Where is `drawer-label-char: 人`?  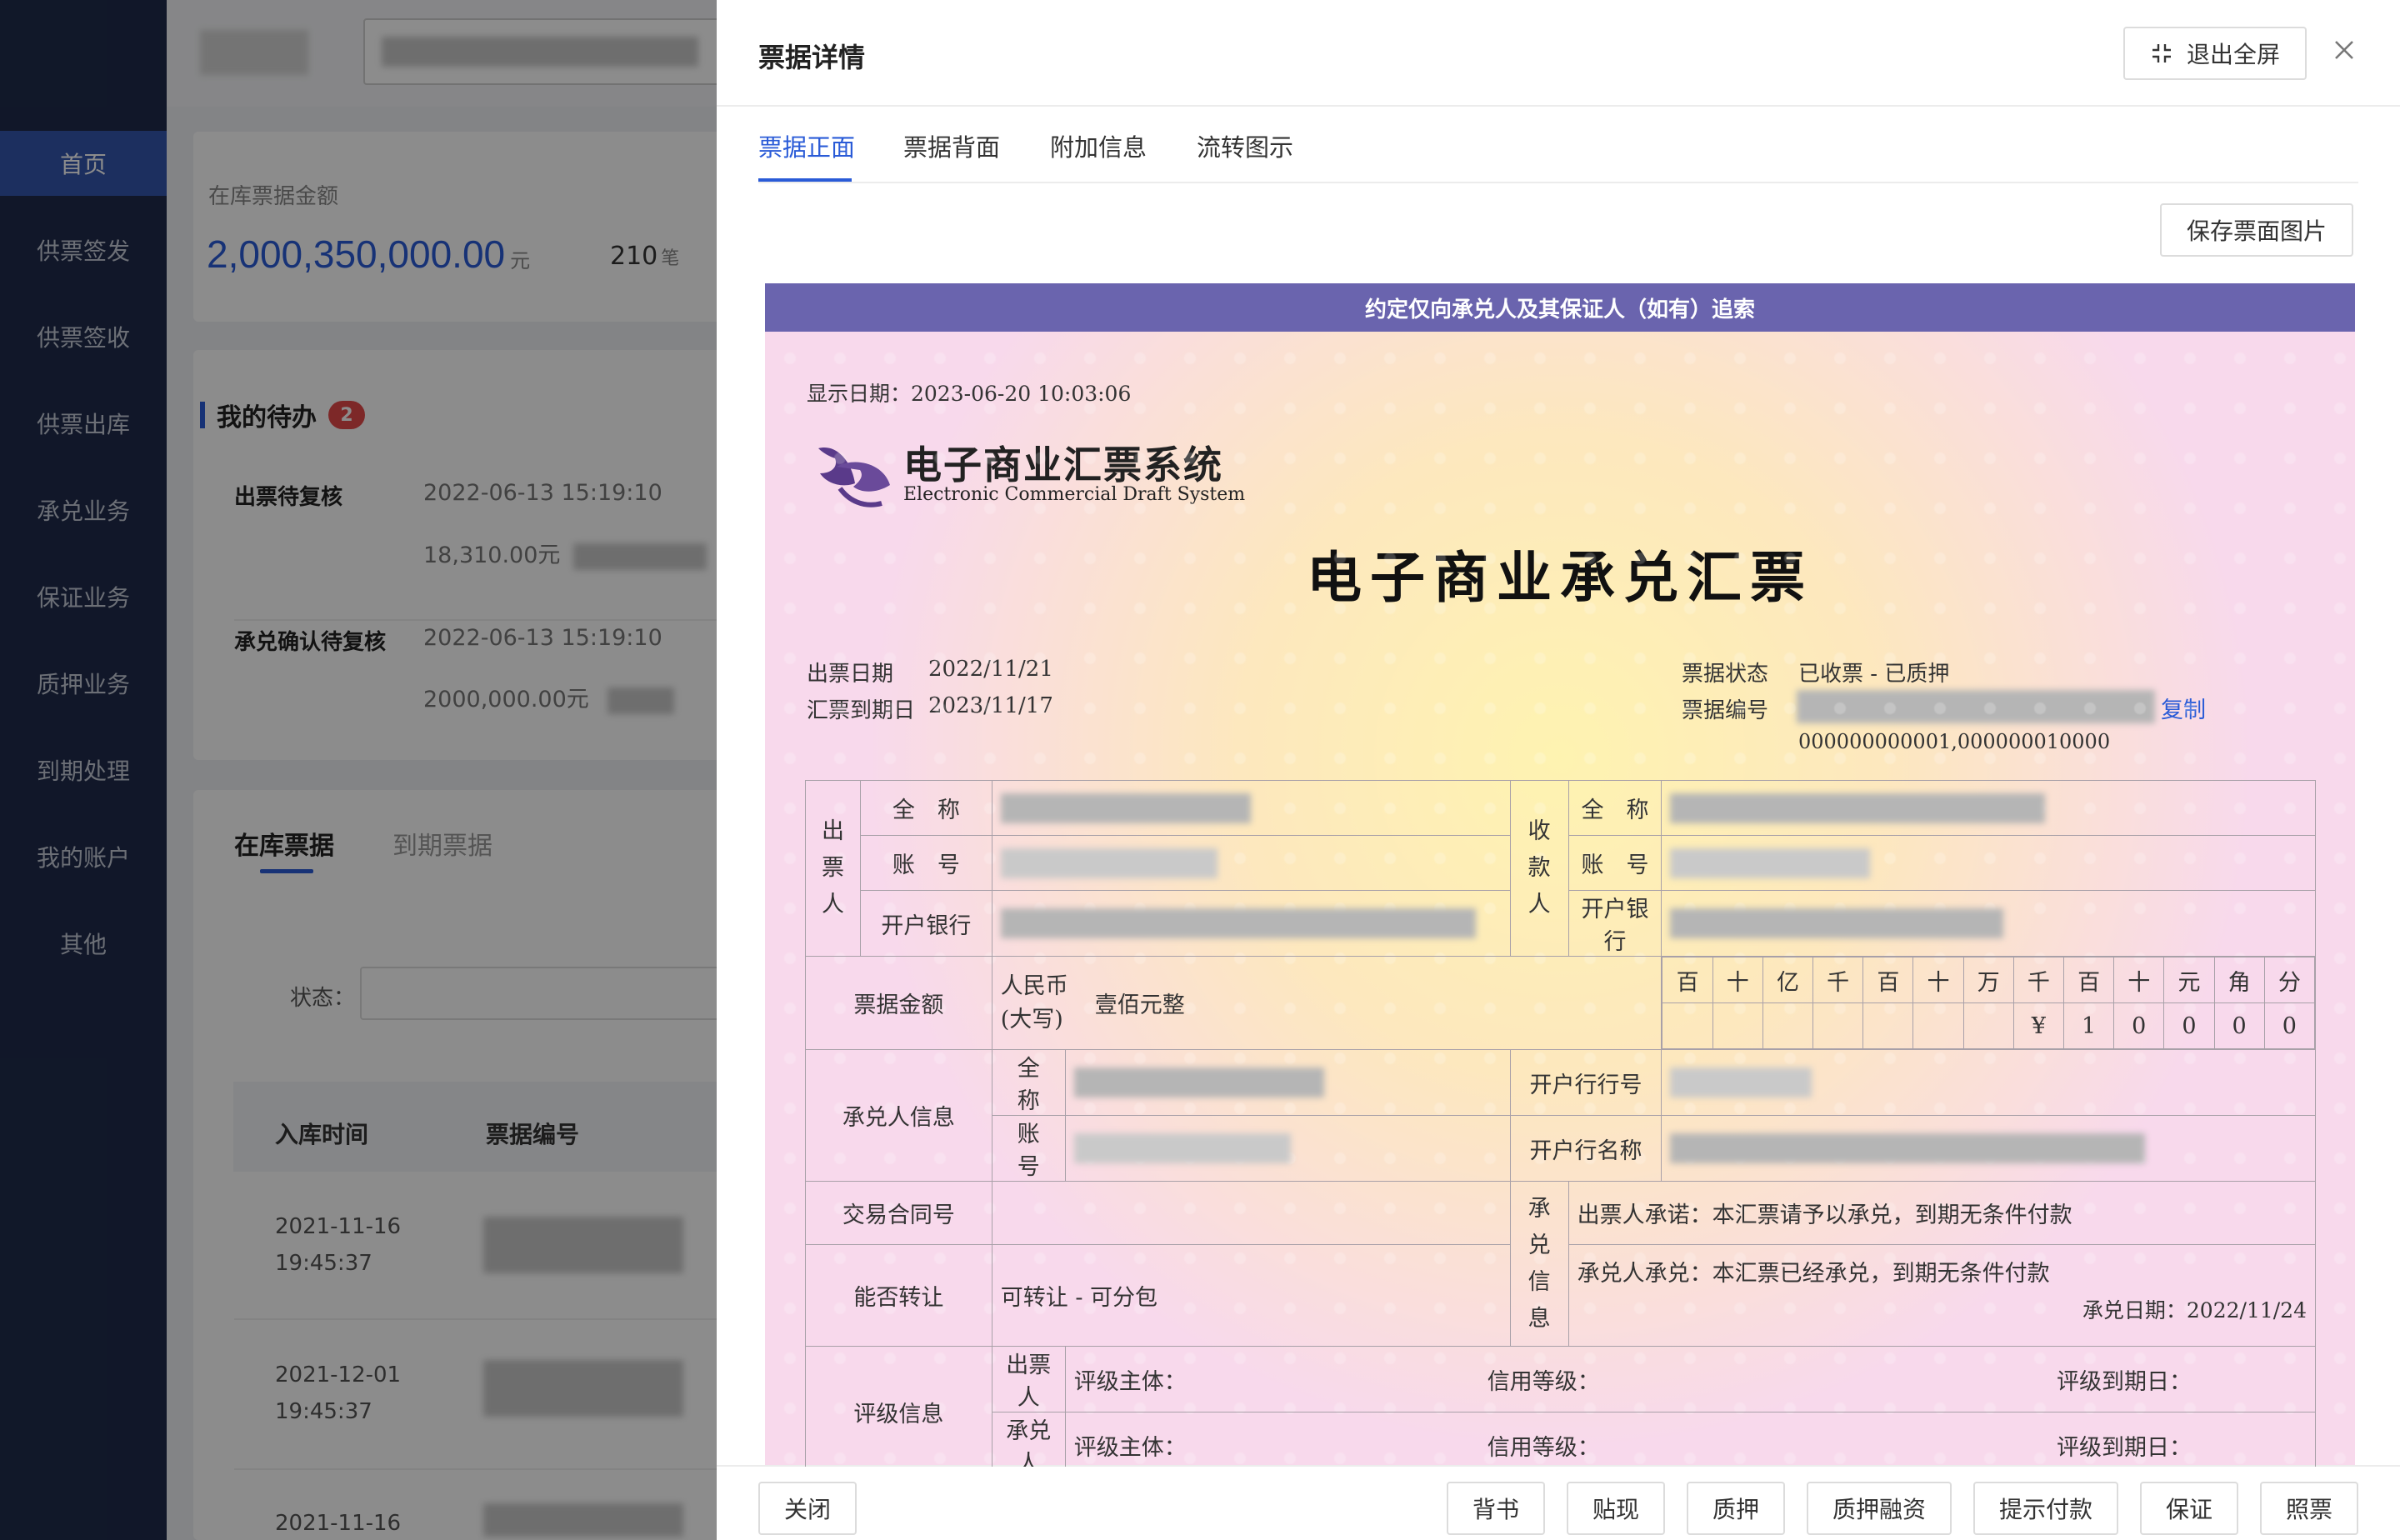
drawer-label-char: 人 is located at coordinates (832, 905).